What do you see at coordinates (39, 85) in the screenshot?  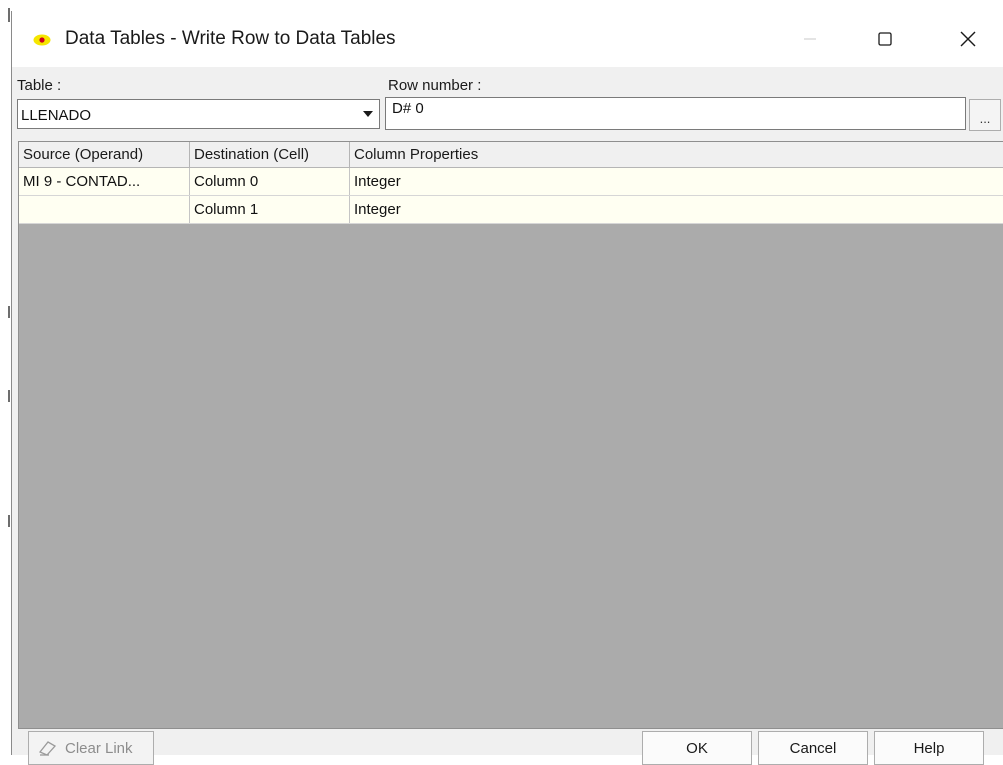 I see `table-label: Table :` at bounding box center [39, 85].